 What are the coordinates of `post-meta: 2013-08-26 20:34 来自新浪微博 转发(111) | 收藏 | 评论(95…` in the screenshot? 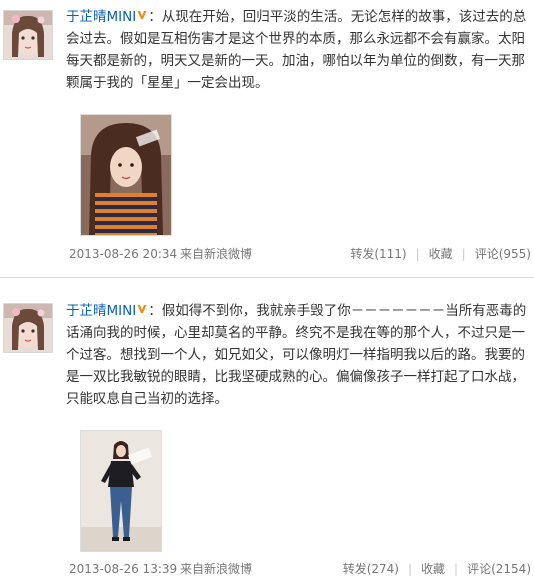 It's located at (300, 254).